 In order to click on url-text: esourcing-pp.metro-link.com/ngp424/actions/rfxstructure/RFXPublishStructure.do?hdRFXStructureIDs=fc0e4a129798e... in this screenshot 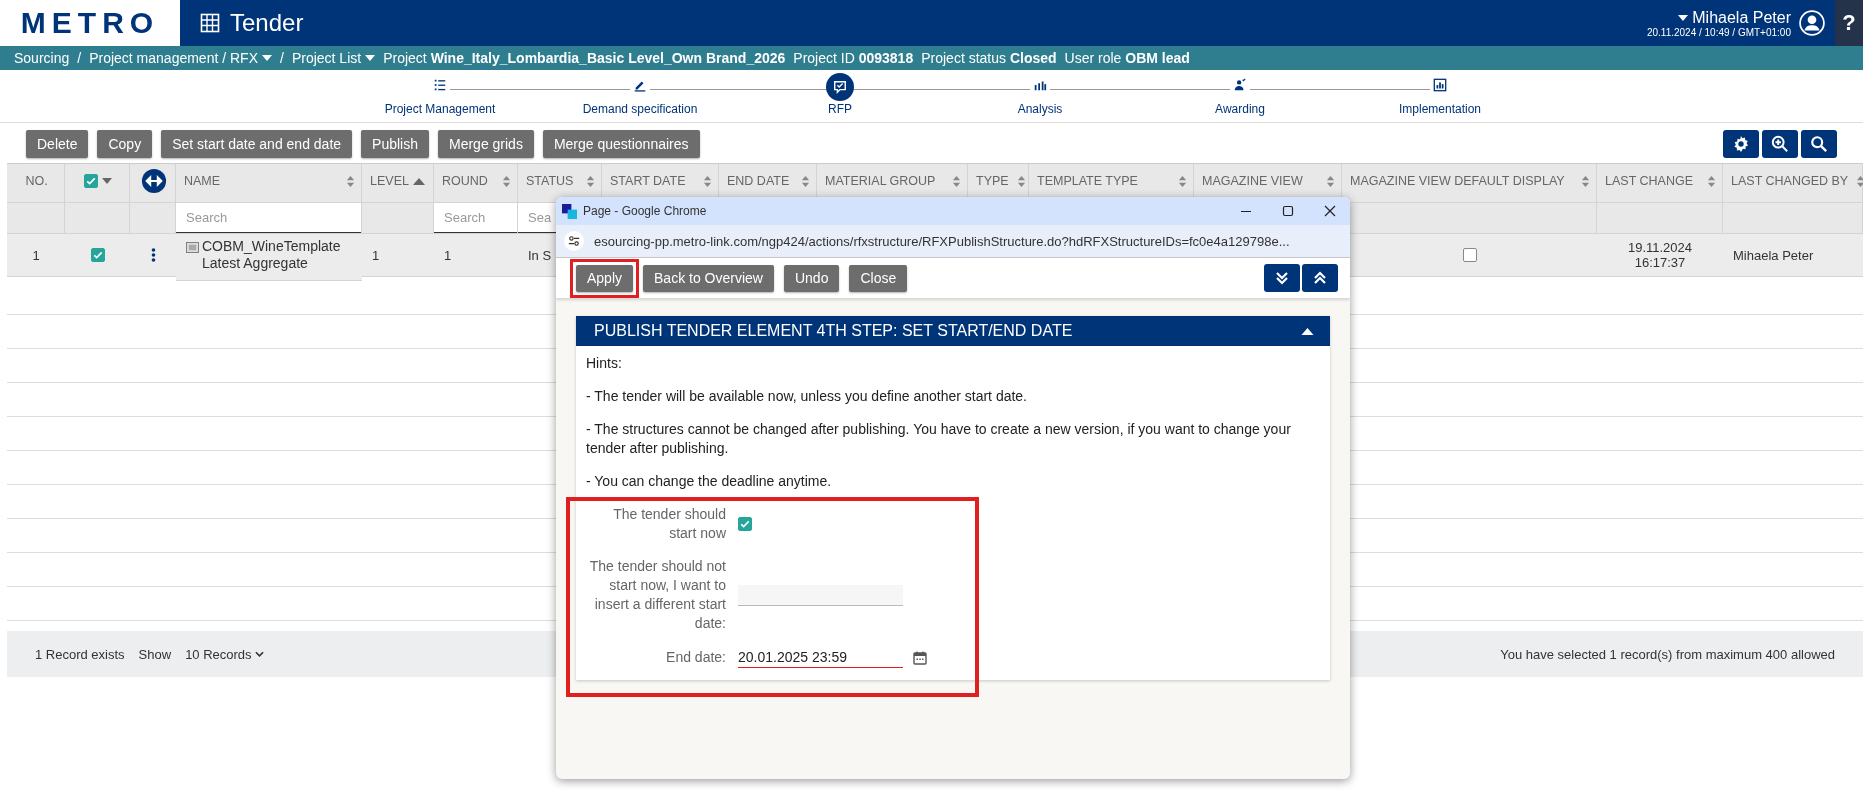, I will do `click(942, 241)`.